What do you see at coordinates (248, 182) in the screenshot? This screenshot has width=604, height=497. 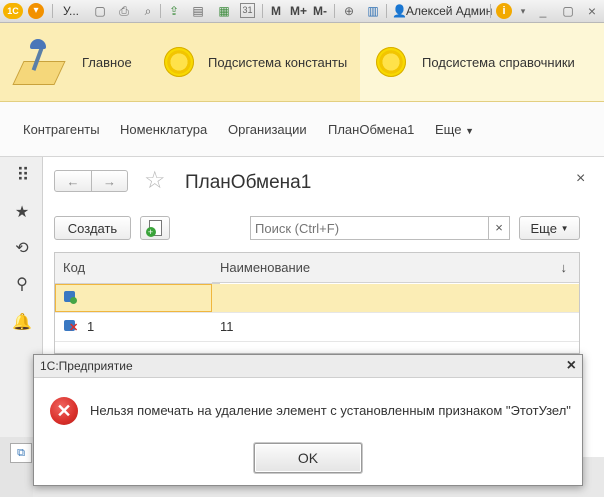 I see `form-title: ПланОбмена1` at bounding box center [248, 182].